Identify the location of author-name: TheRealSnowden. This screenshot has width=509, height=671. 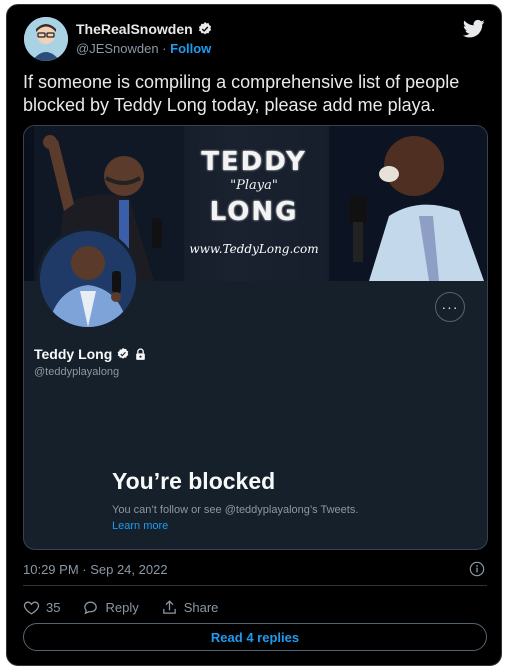
(134, 29).